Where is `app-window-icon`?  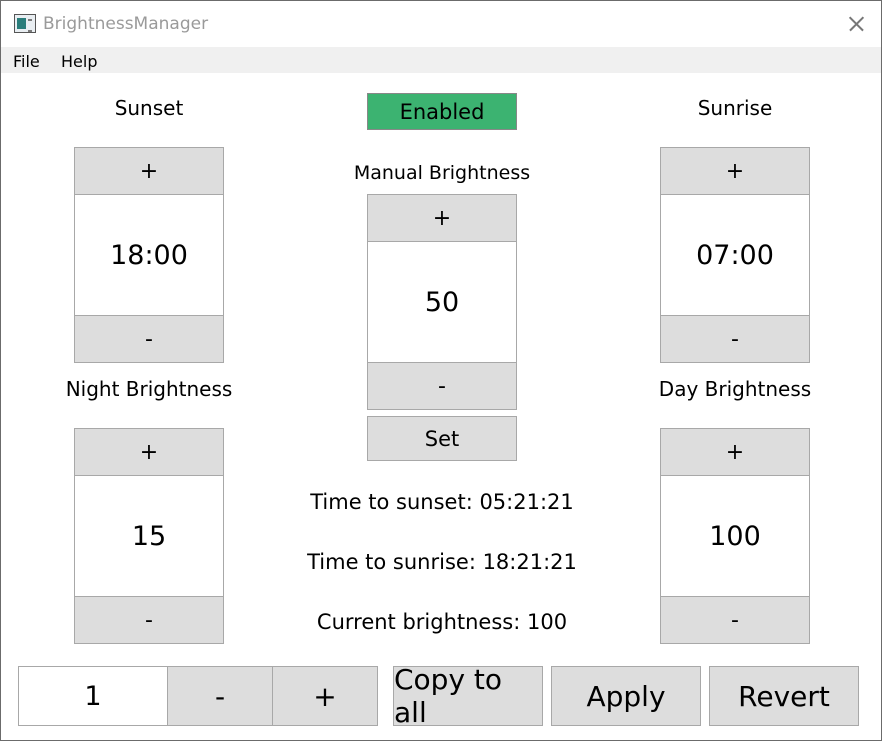 app-window-icon is located at coordinates (25, 23).